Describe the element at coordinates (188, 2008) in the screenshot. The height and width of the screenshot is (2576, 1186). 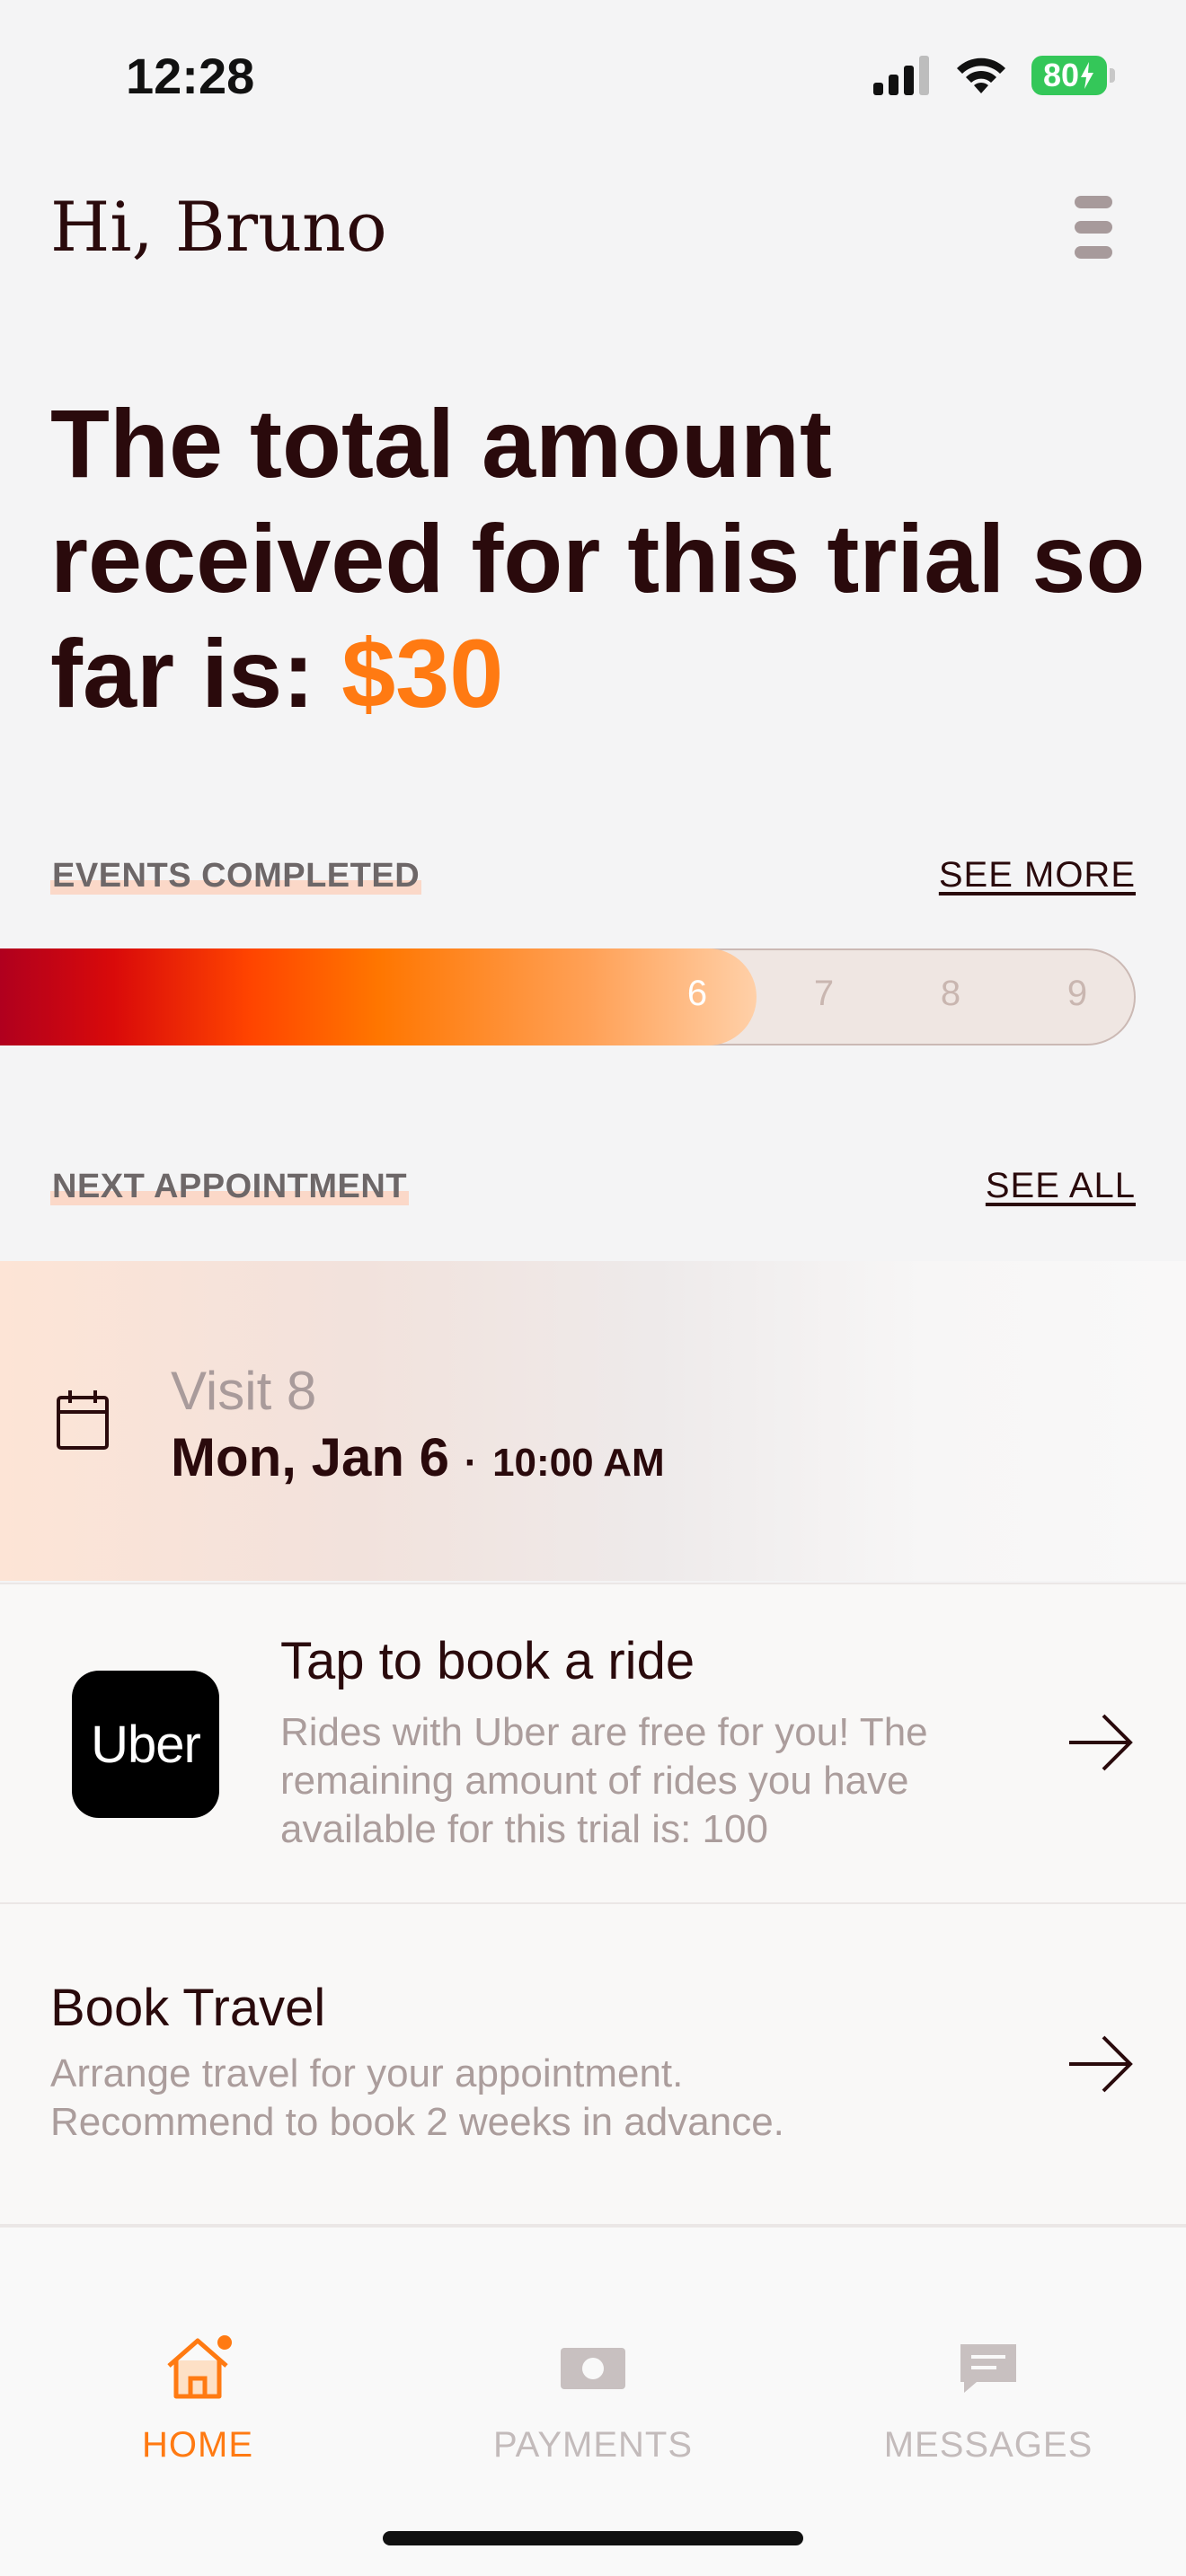
I see `book-travel-title: Book Travel` at that location.